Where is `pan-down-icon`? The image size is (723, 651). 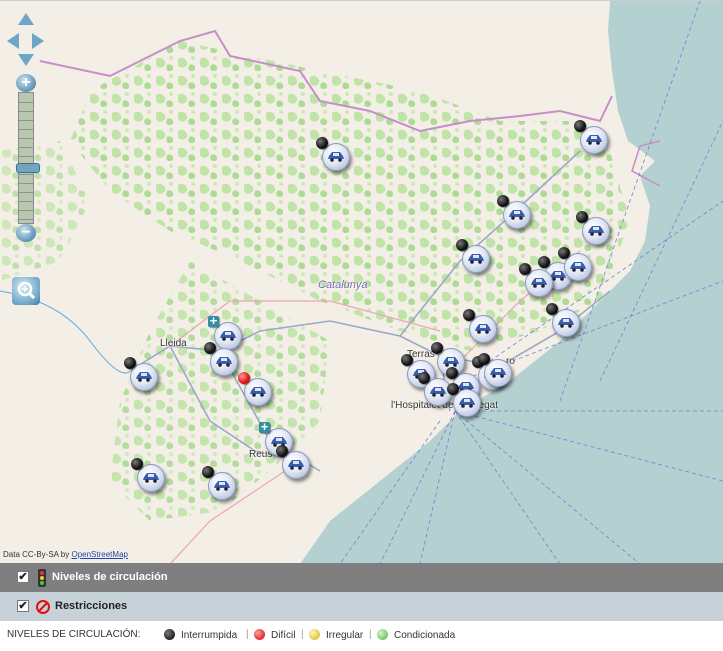 pan-down-icon is located at coordinates (26, 60).